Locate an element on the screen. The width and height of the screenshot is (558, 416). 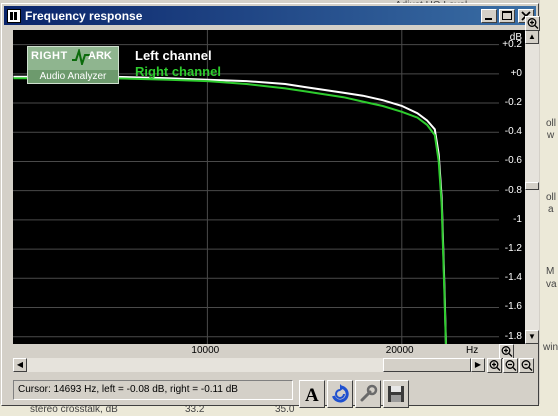
background-text: win is located at coordinates (550, 347).